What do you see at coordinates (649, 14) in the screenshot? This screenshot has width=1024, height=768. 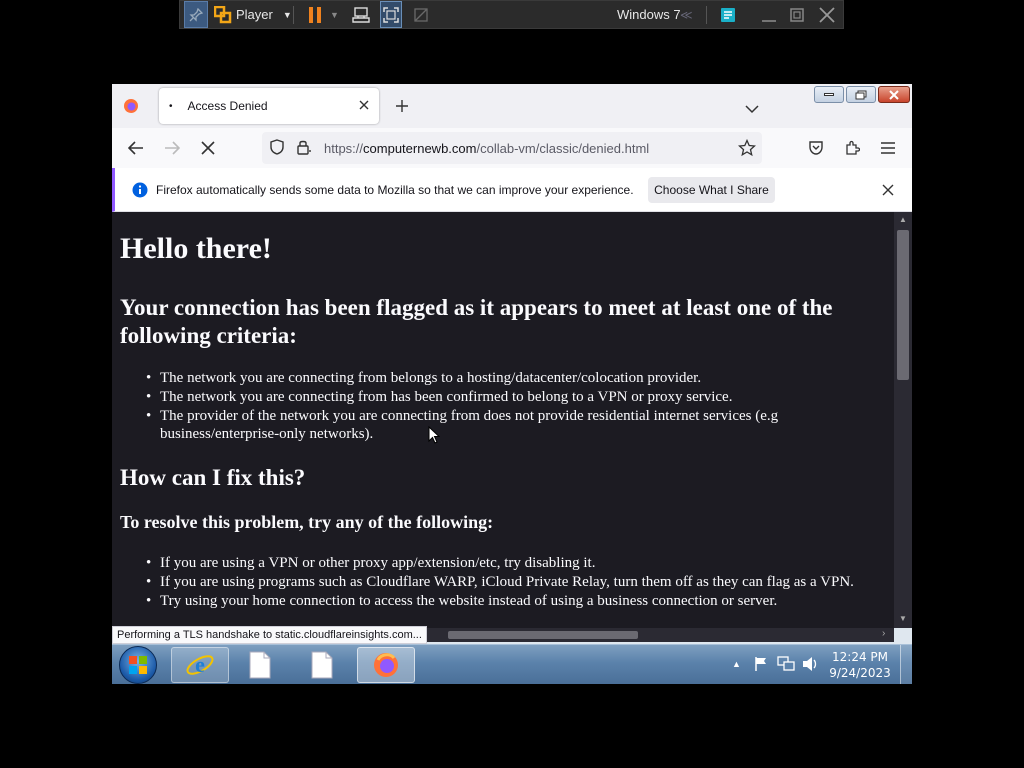 I see `vm-name: Windows 7` at bounding box center [649, 14].